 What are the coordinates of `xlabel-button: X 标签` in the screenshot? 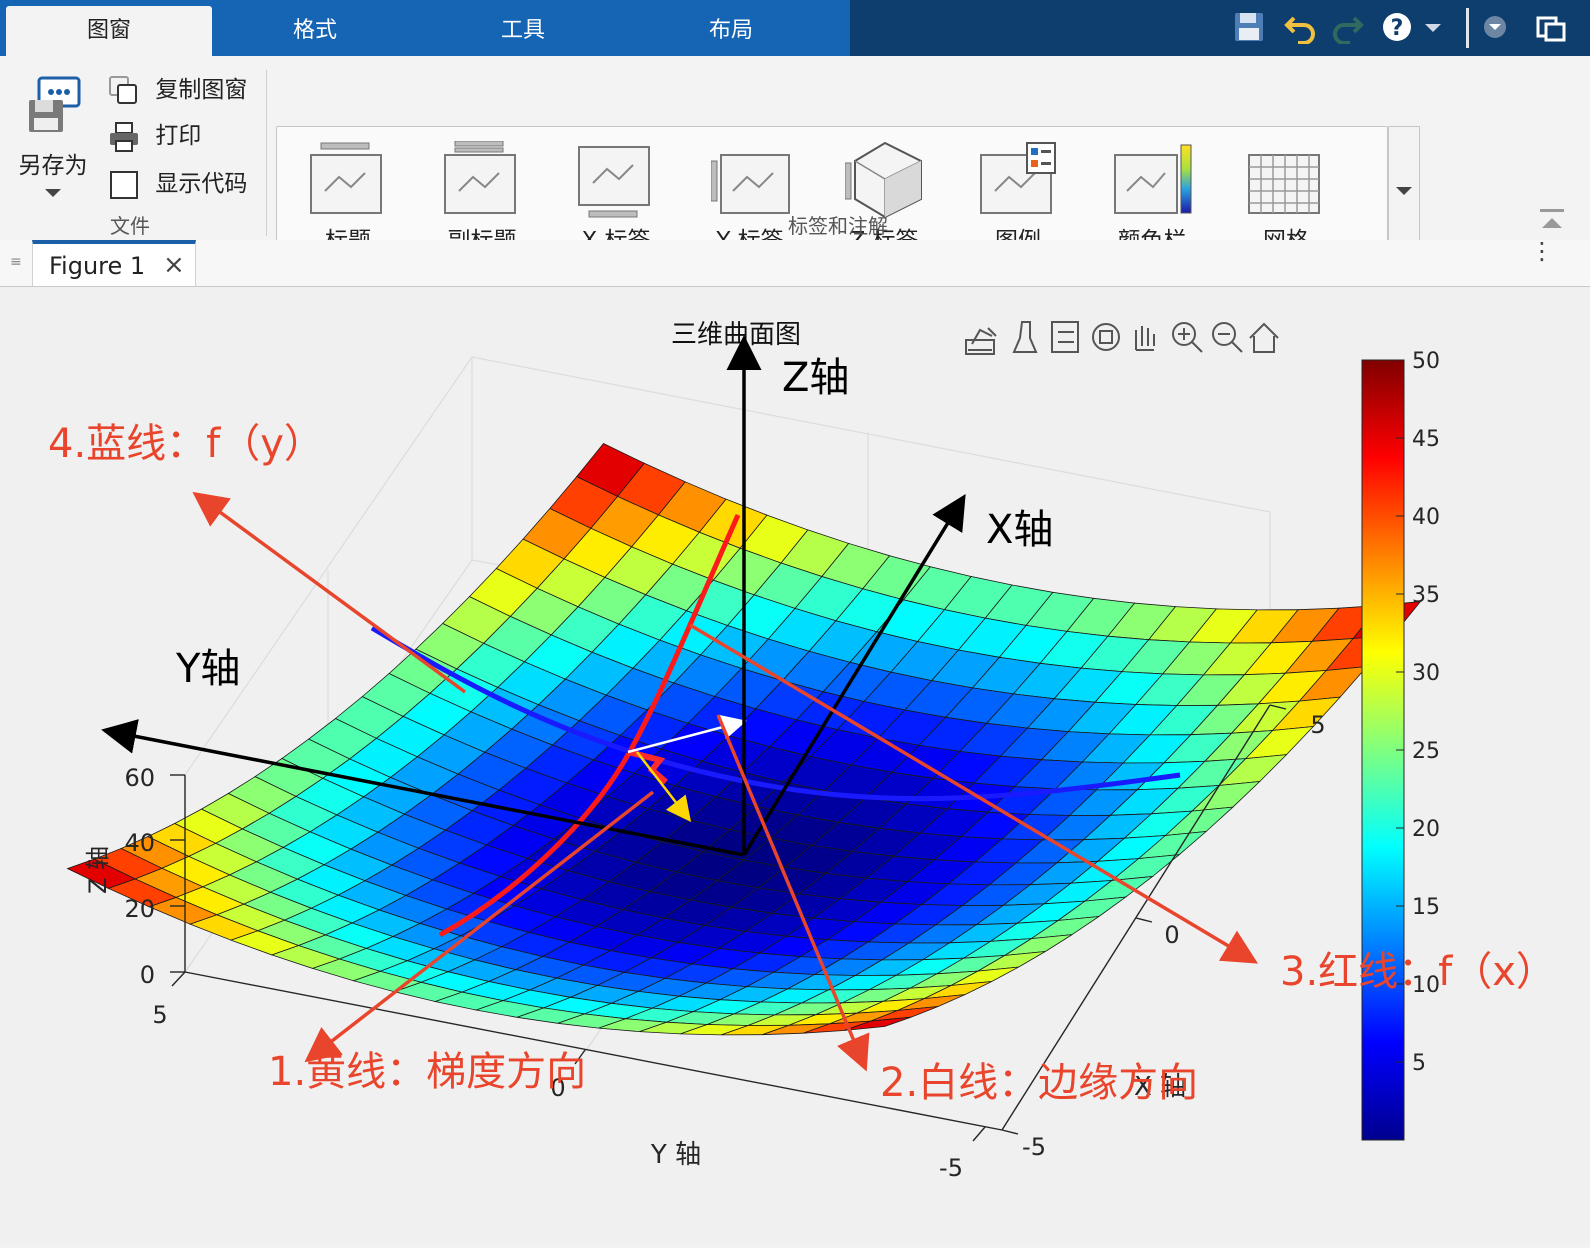 It's located at (616, 195).